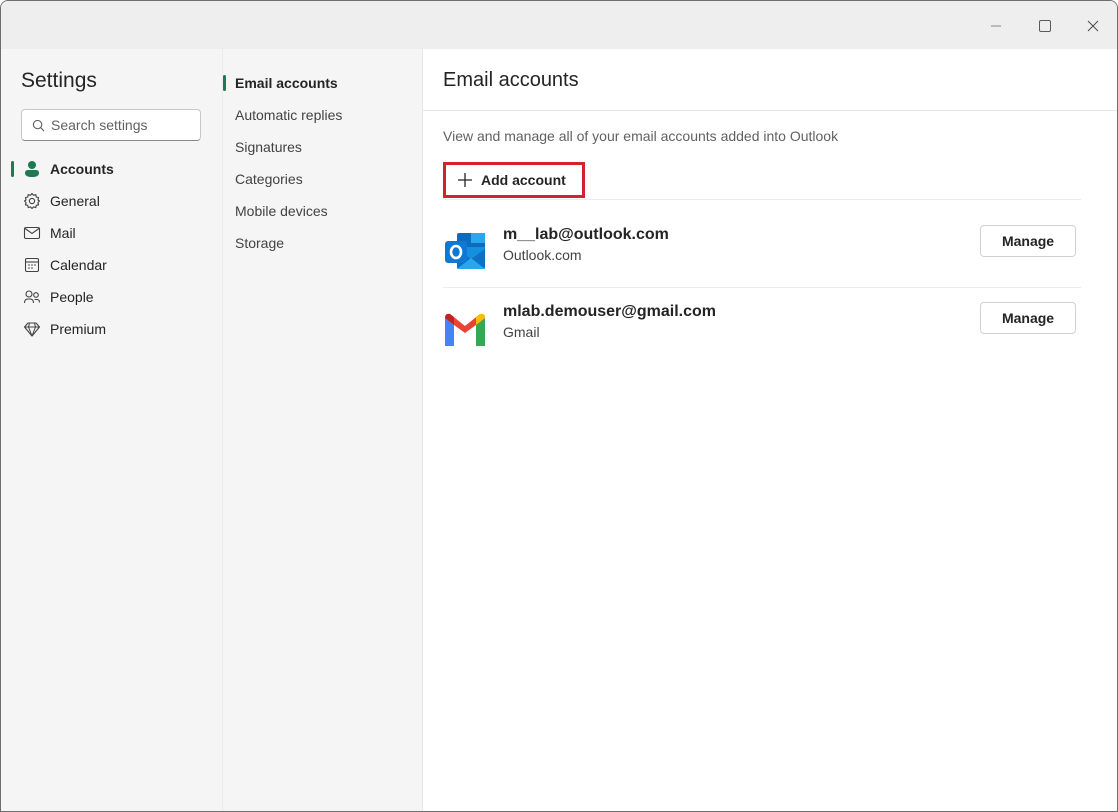  Describe the element at coordinates (322, 211) in the screenshot. I see `subnav-item-mobile-devices: Mobile devices` at that location.